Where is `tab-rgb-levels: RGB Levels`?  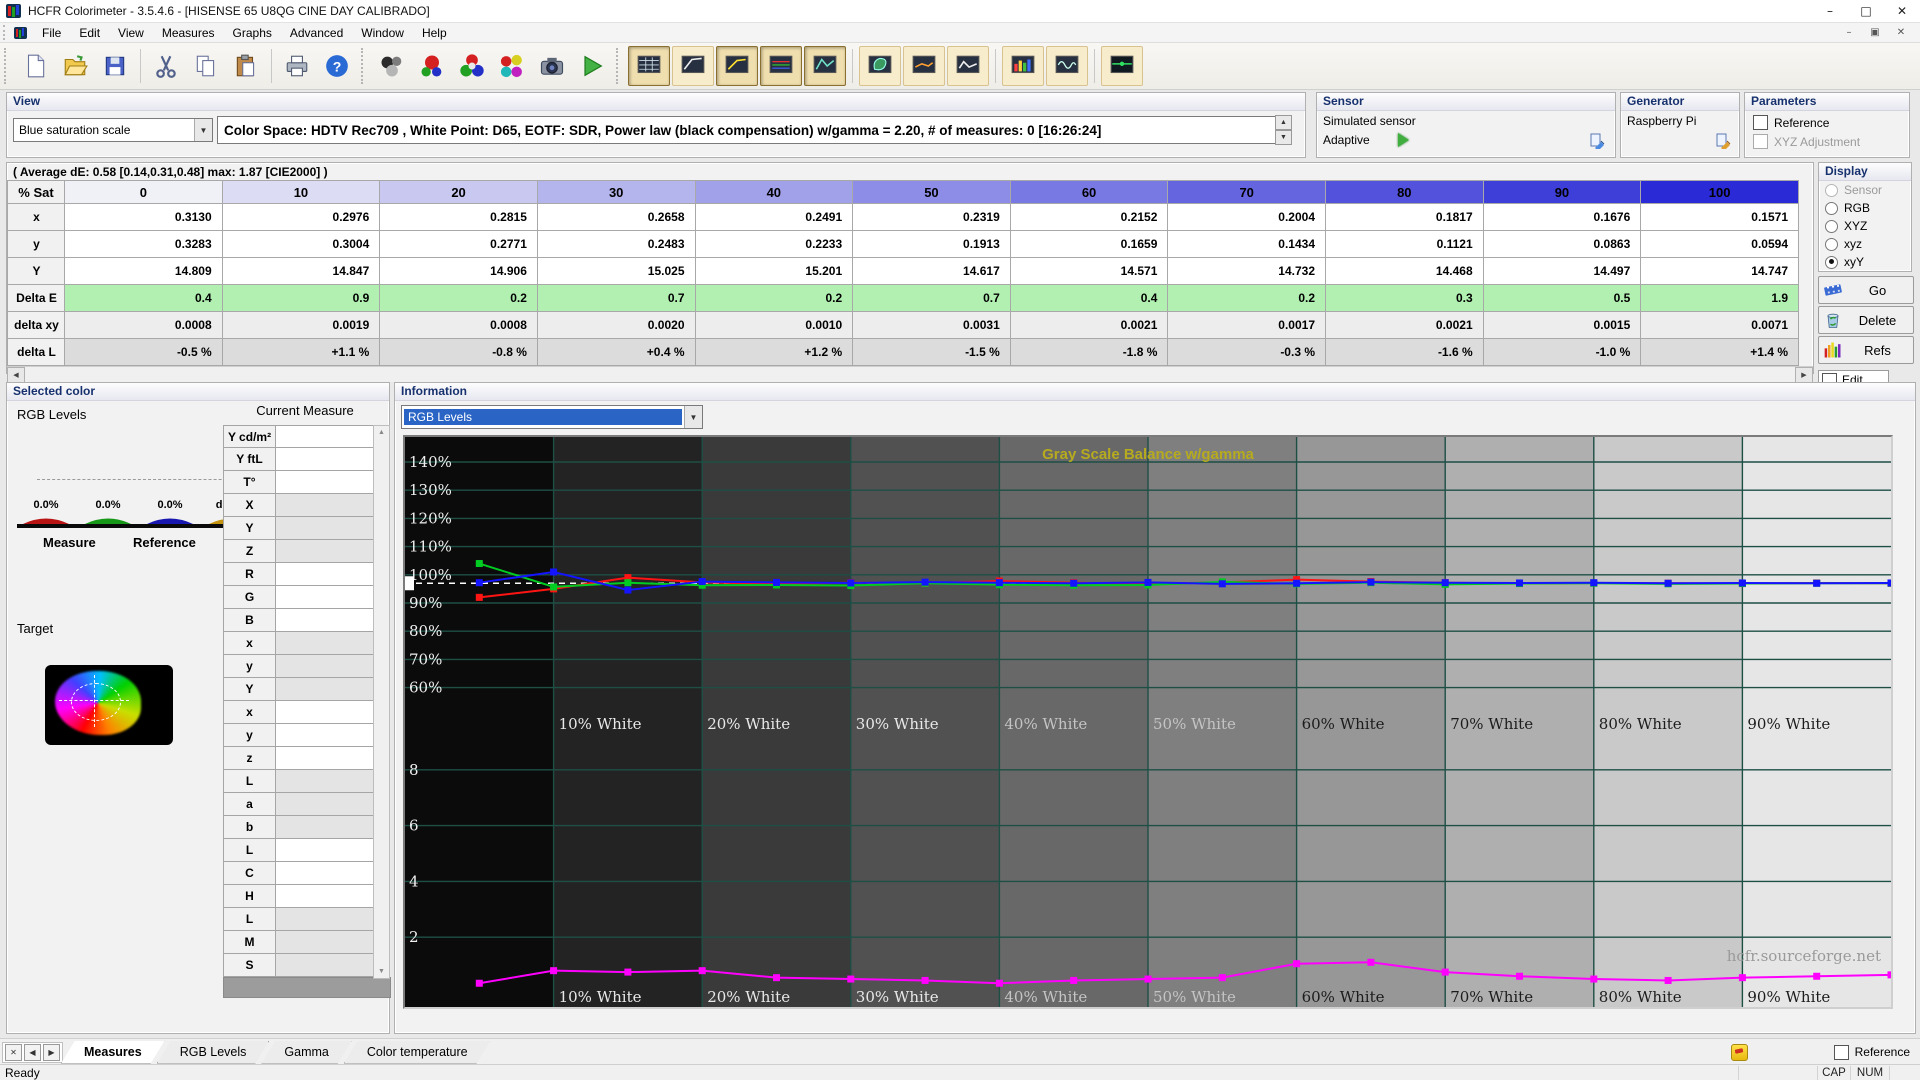
tab-rgb-levels: RGB Levels is located at coordinates (213, 1052).